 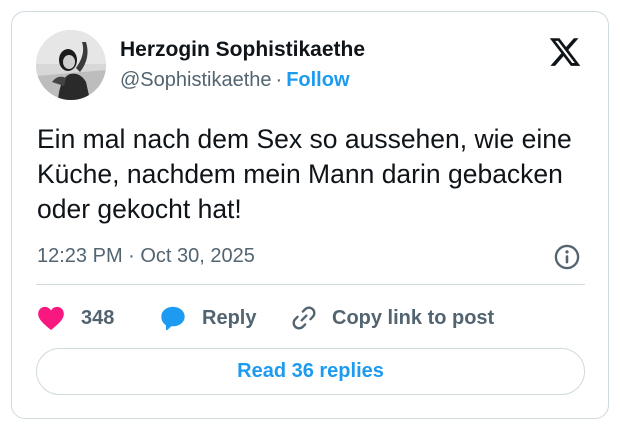 What do you see at coordinates (98, 317) in the screenshot?
I see `like-count: 348` at bounding box center [98, 317].